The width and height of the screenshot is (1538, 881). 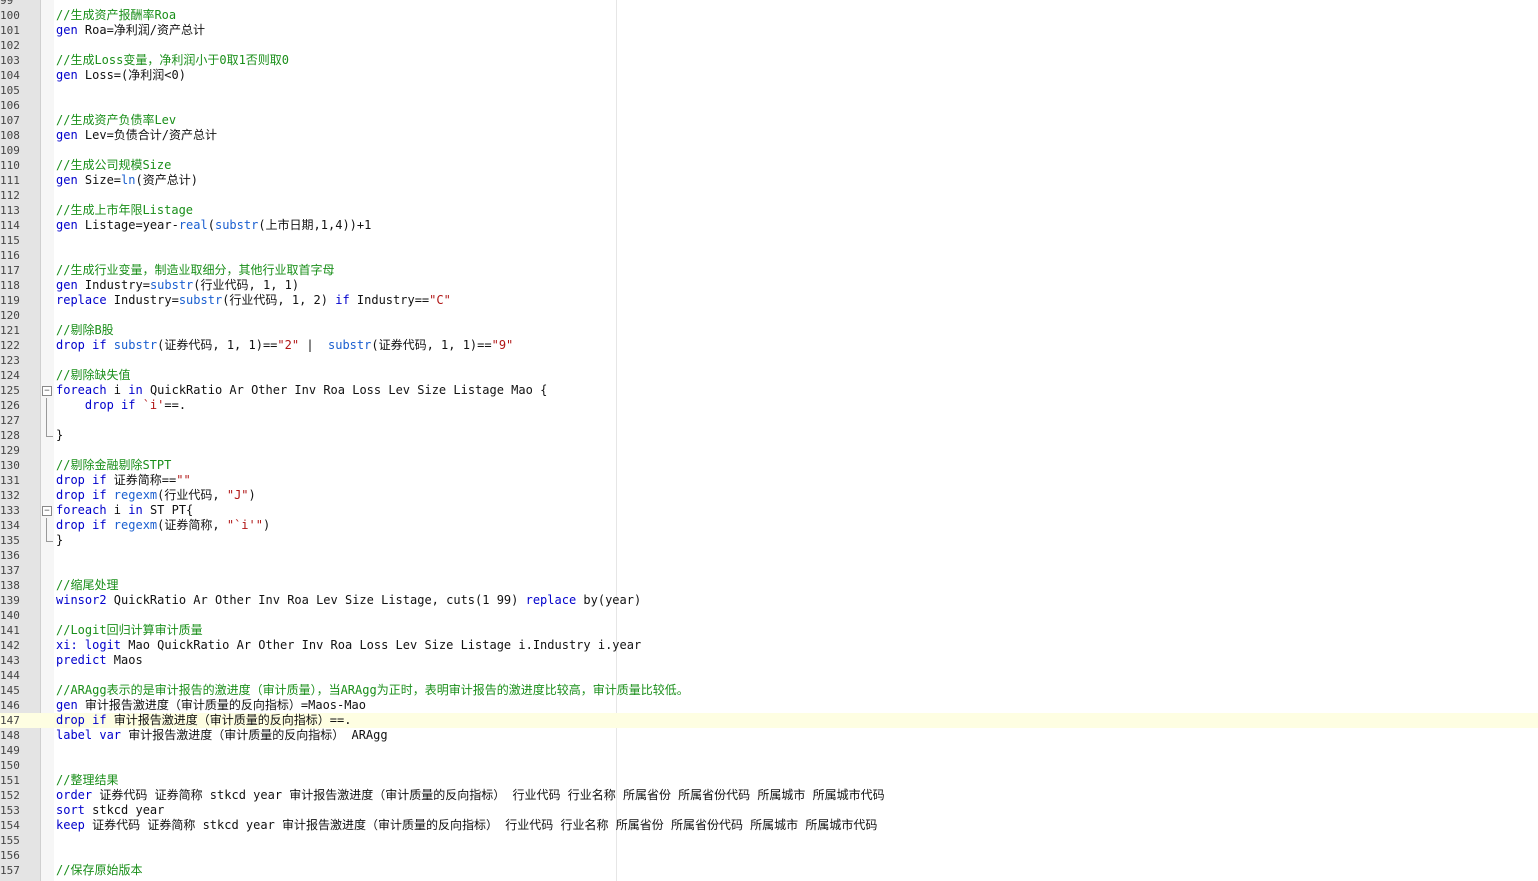 I want to click on line-number: 122, so click(x=10, y=345).